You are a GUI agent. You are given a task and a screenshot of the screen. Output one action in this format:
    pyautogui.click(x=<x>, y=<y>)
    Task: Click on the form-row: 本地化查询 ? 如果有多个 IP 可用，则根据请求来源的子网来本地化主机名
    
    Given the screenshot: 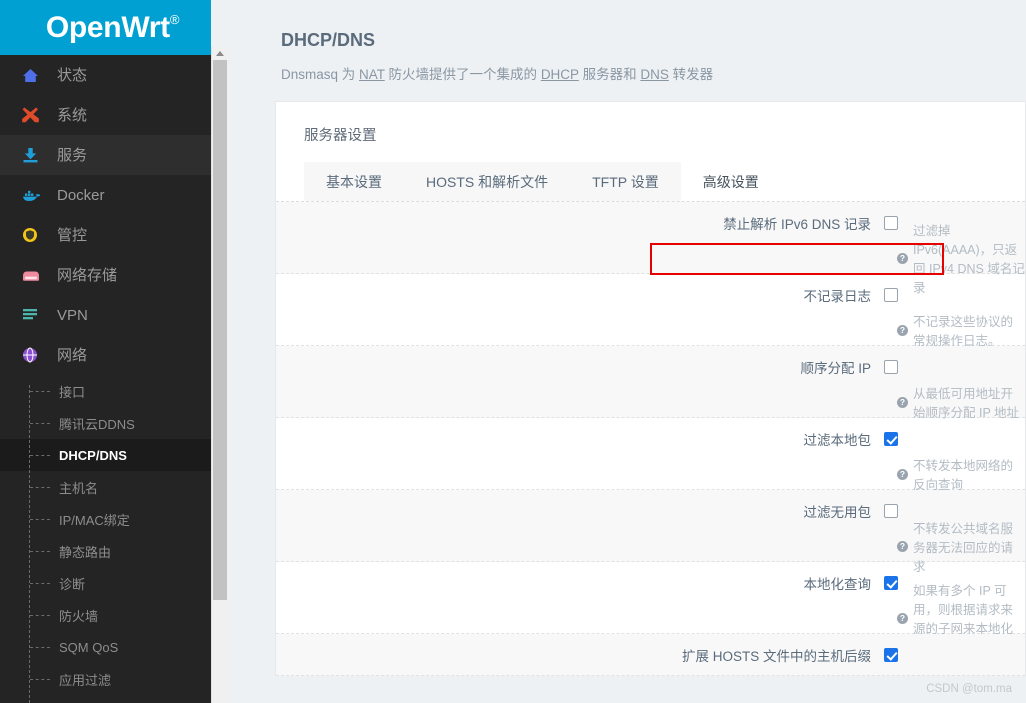 What is the action you would take?
    pyautogui.click(x=650, y=608)
    